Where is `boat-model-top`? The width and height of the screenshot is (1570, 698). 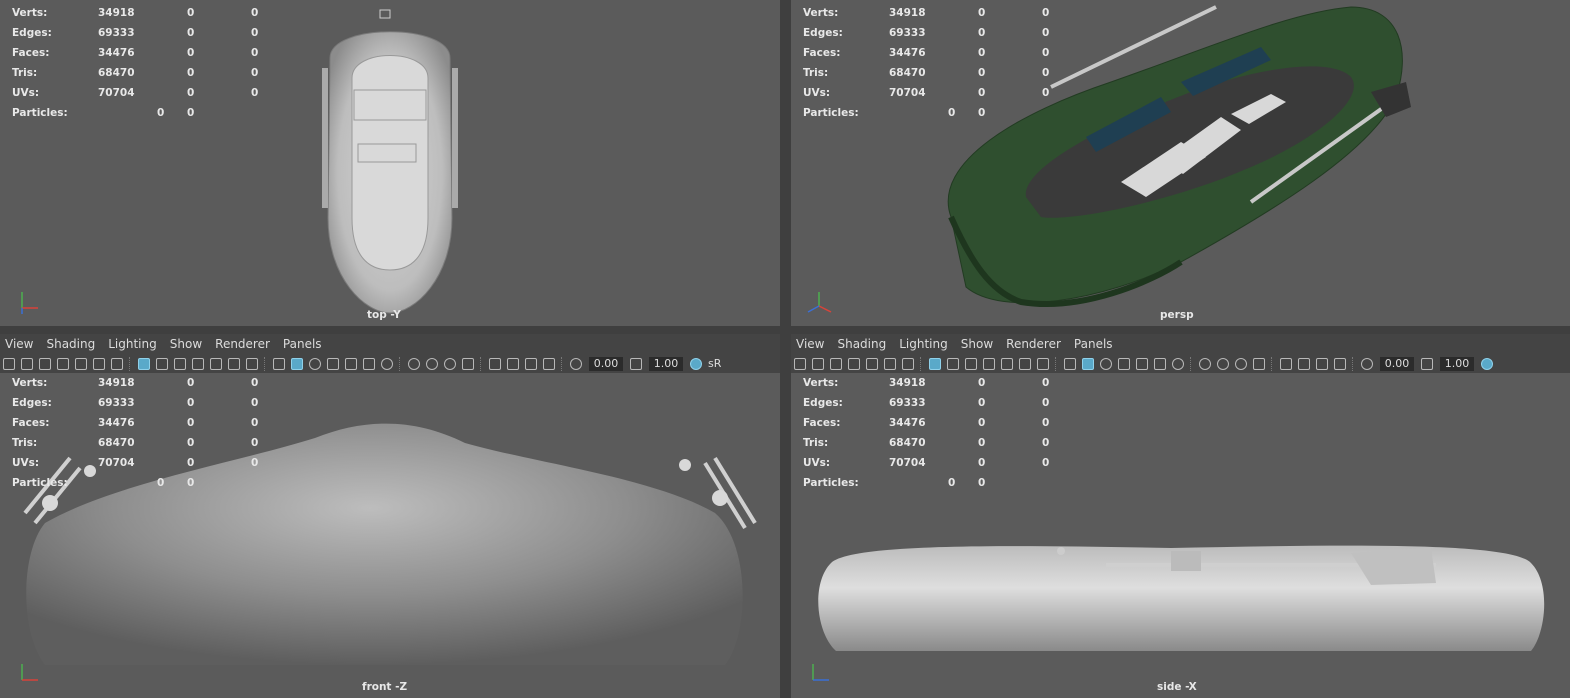
boat-model-top is located at coordinates (390, 164).